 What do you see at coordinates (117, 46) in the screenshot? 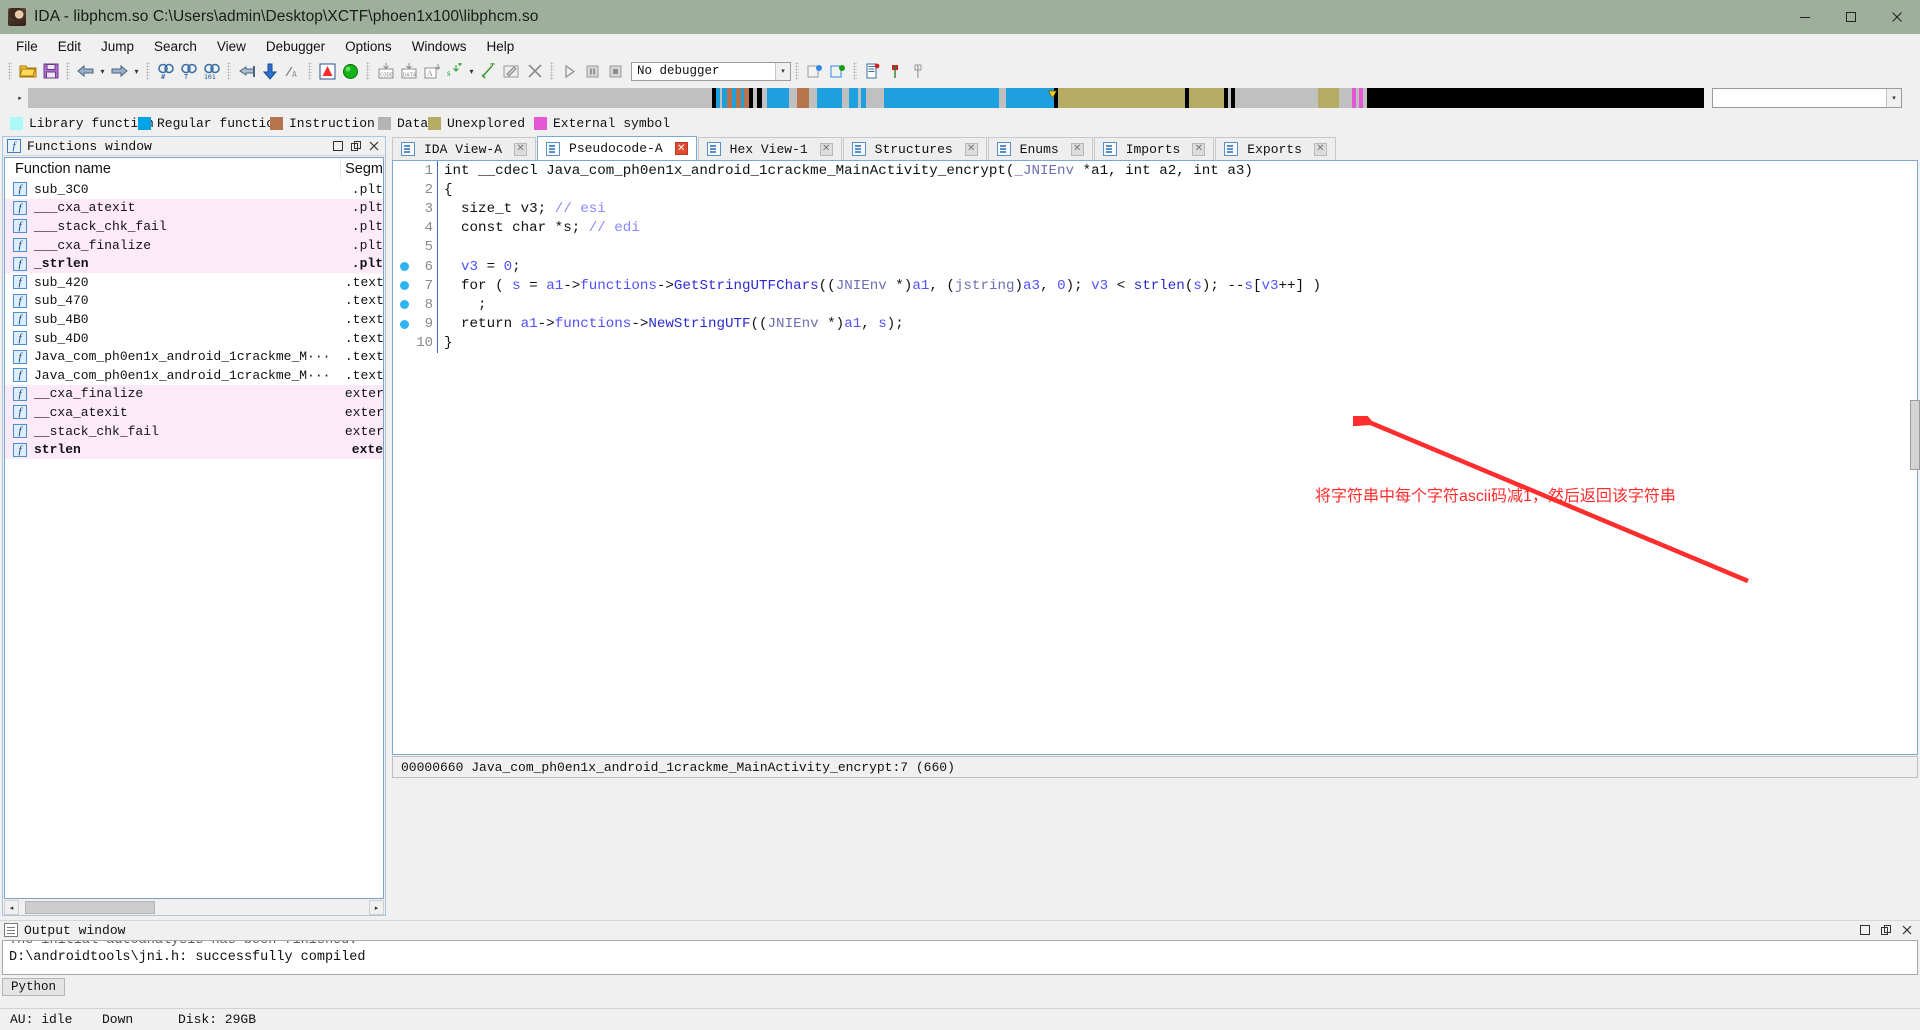
I see `menu-jump: Jump` at bounding box center [117, 46].